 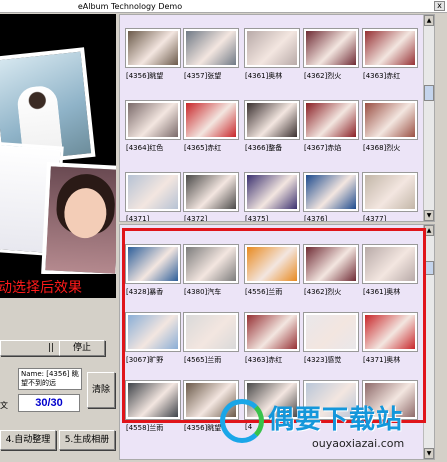 I want to click on thumbnail-label: [4356]眺望, so click(x=145, y=76).